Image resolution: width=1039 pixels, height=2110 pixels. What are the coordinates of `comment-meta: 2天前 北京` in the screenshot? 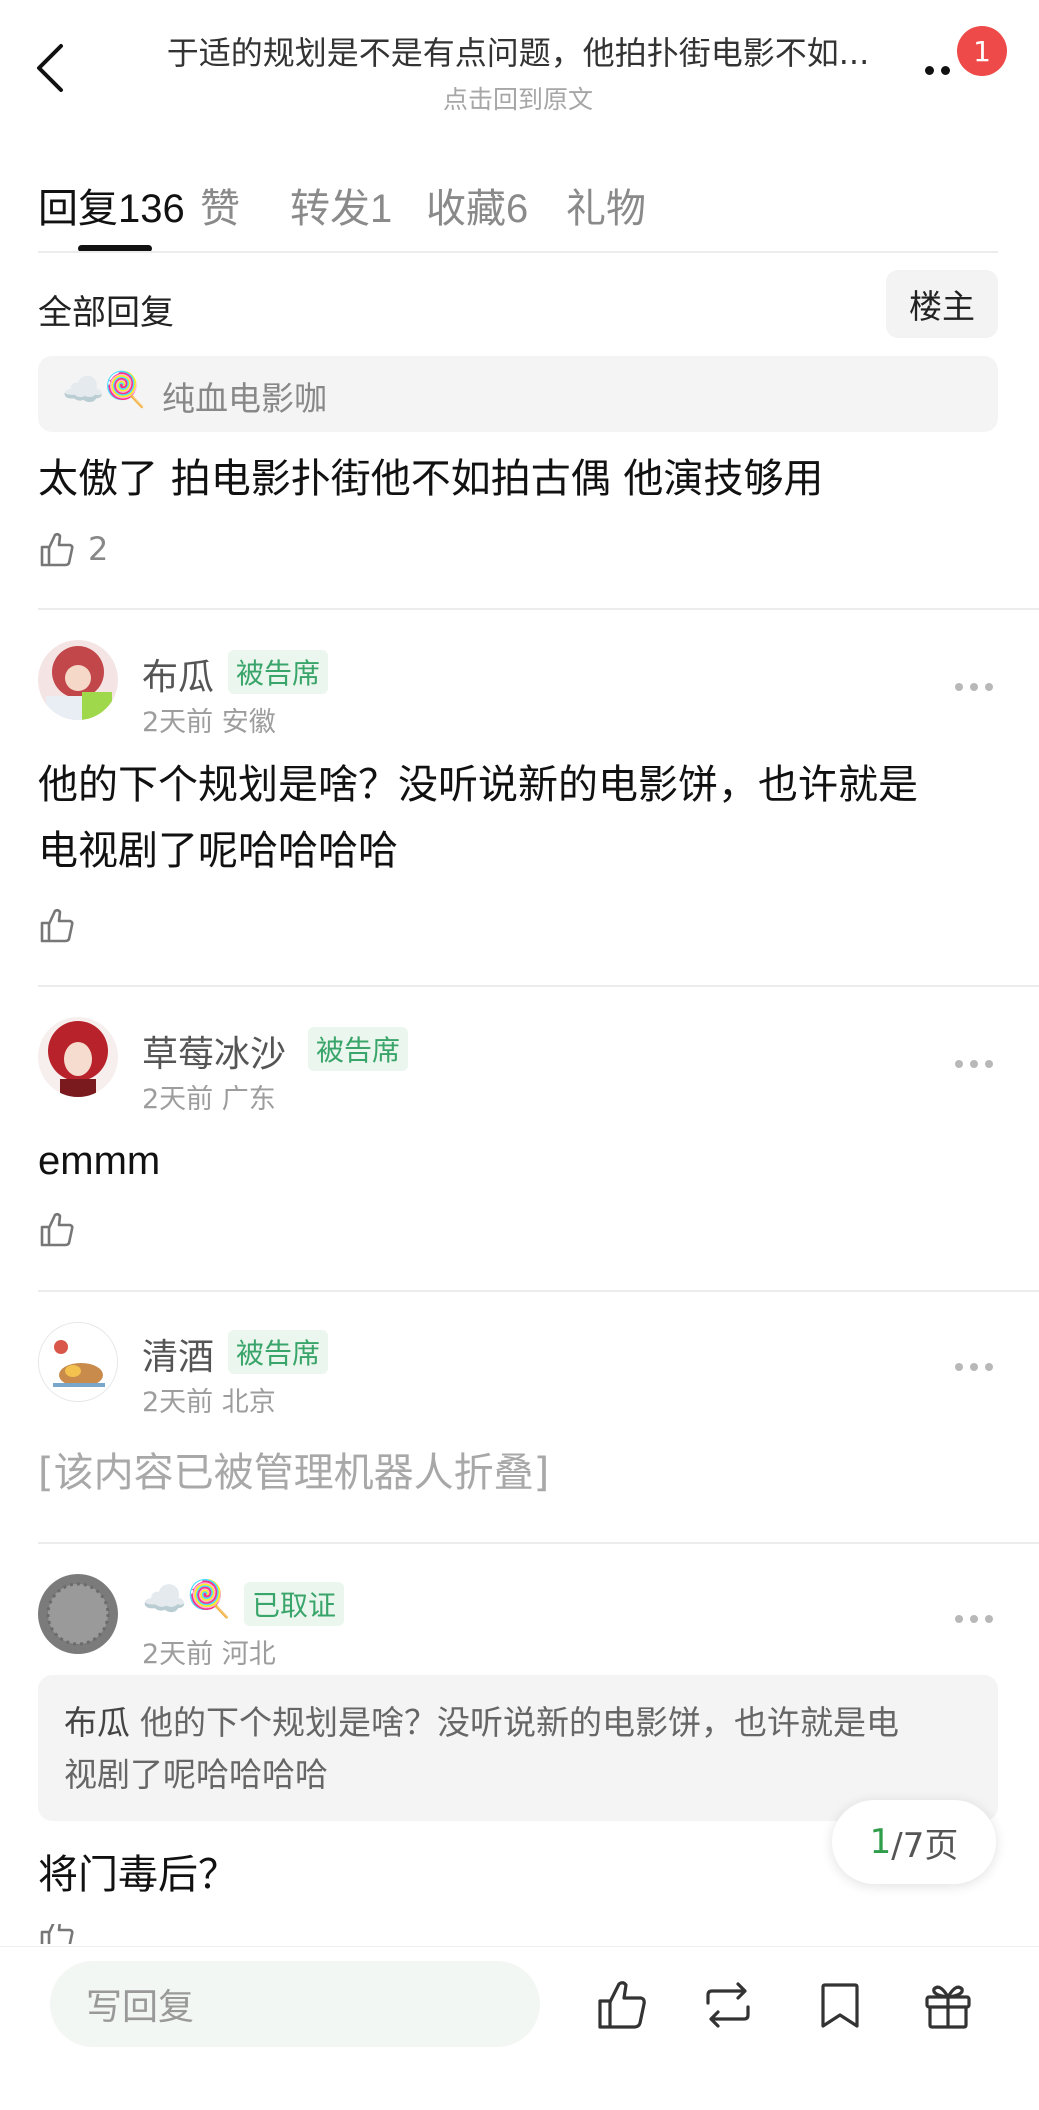 It's located at (209, 1402).